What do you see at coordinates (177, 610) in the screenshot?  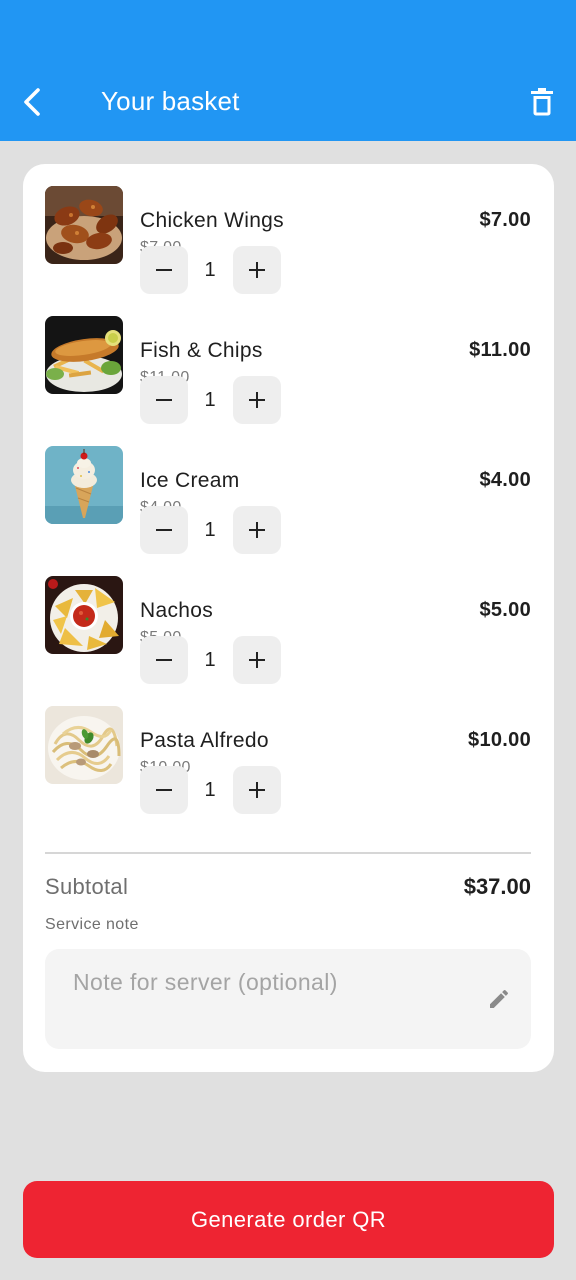 I see `item-name: Nachos` at bounding box center [177, 610].